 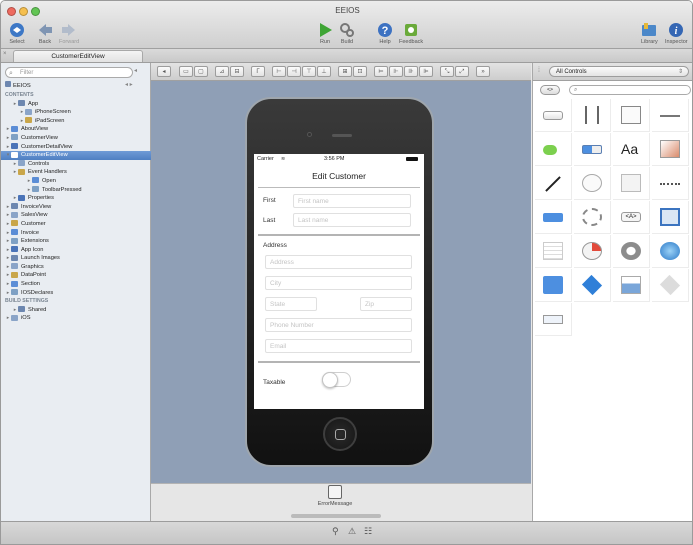 What do you see at coordinates (76, 112) in the screenshot?
I see `tree-item: ▸ iPhoneScreen` at bounding box center [76, 112].